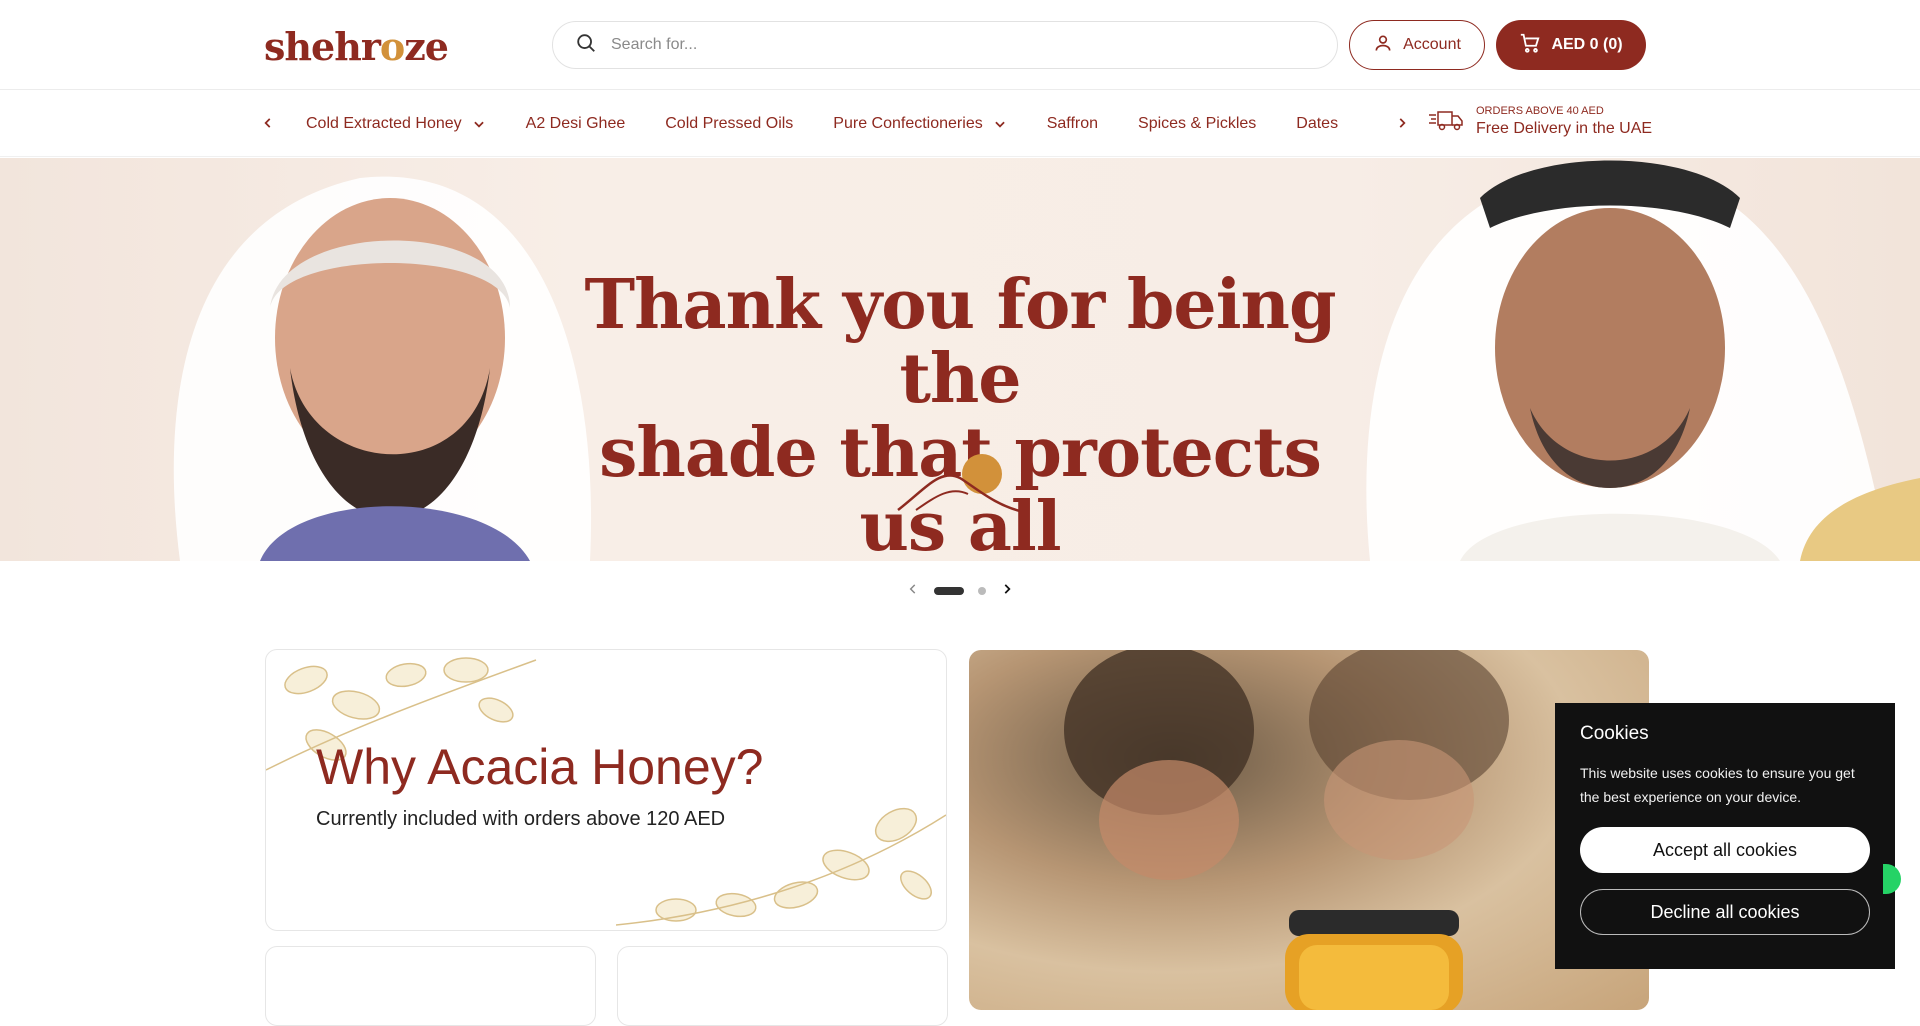 The image size is (1920, 1026). Describe the element at coordinates (949, 591) in the screenshot. I see `carousel-dot-active` at that location.